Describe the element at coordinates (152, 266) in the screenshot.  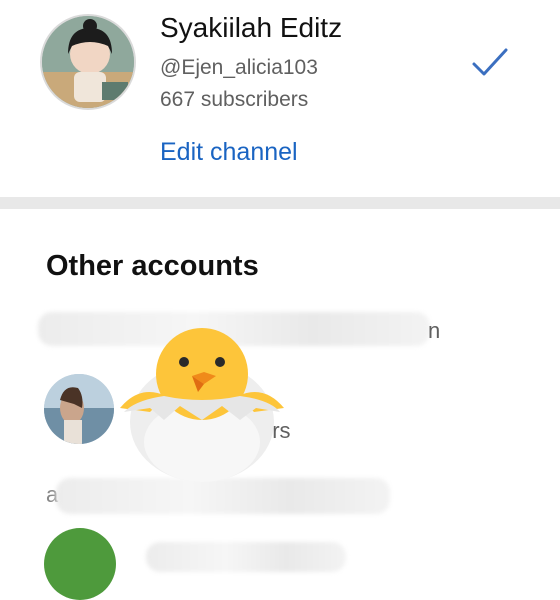
I see `other-accounts-heading: Other accounts` at that location.